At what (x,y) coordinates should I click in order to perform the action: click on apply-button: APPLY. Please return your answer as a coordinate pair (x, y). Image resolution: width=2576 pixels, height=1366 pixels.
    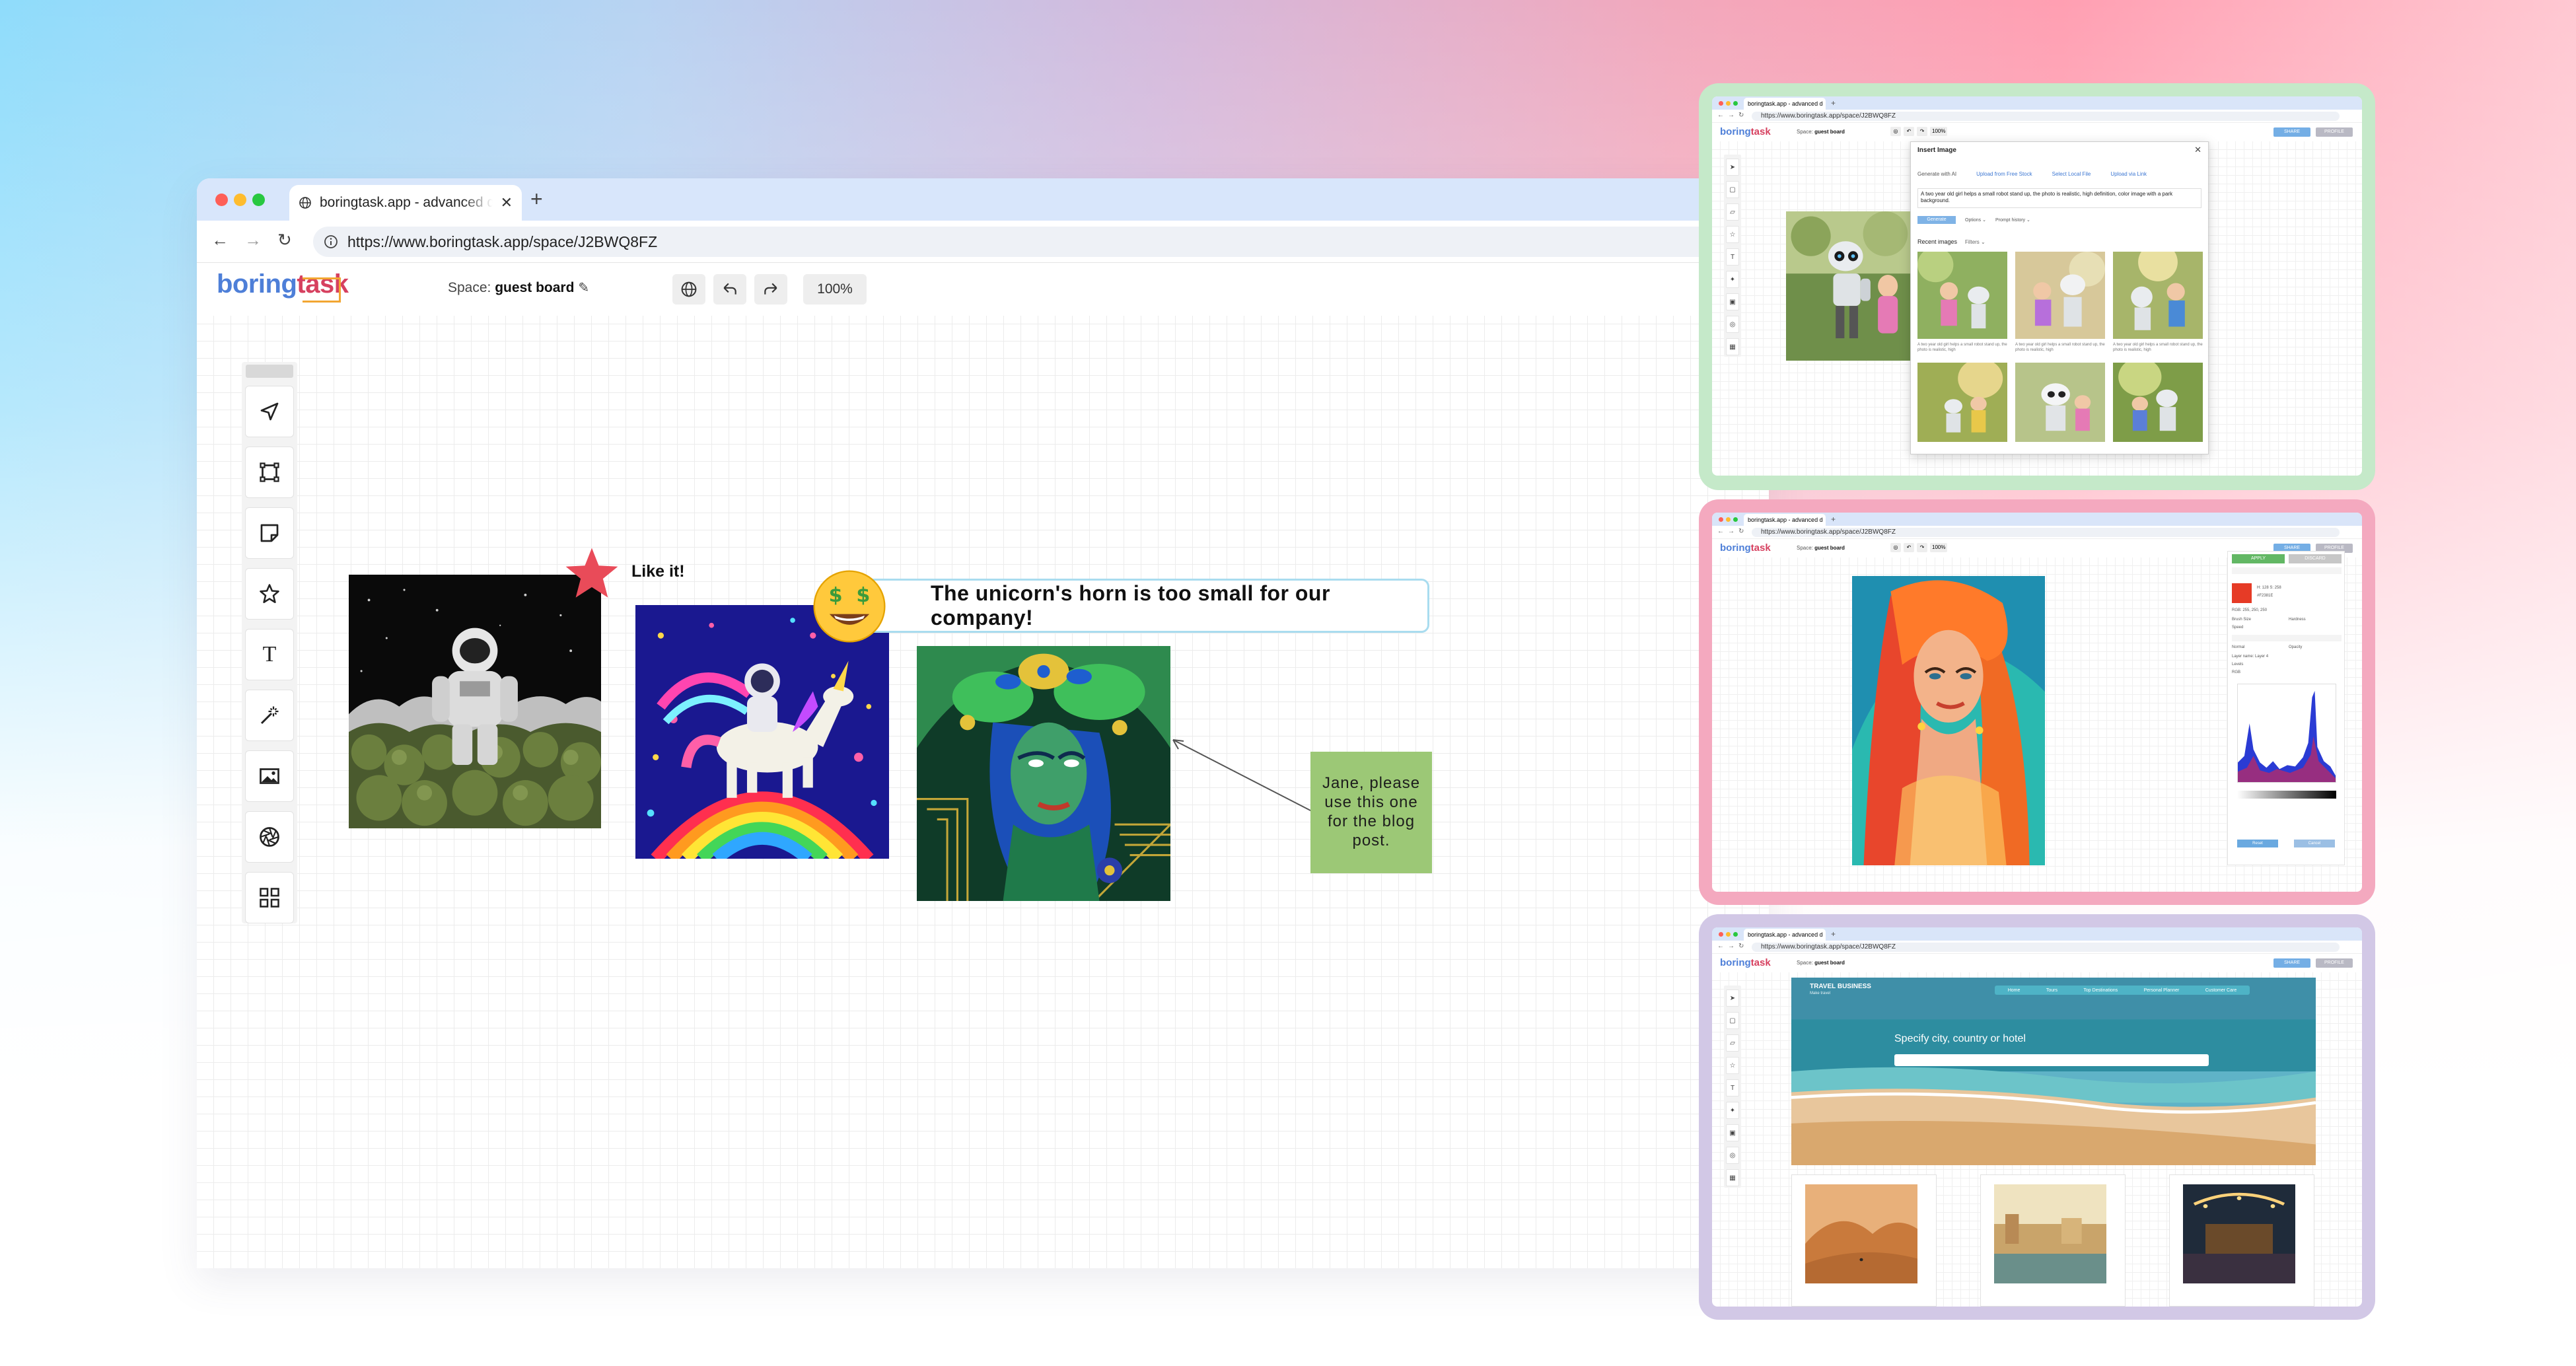
    Looking at the image, I should click on (2258, 559).